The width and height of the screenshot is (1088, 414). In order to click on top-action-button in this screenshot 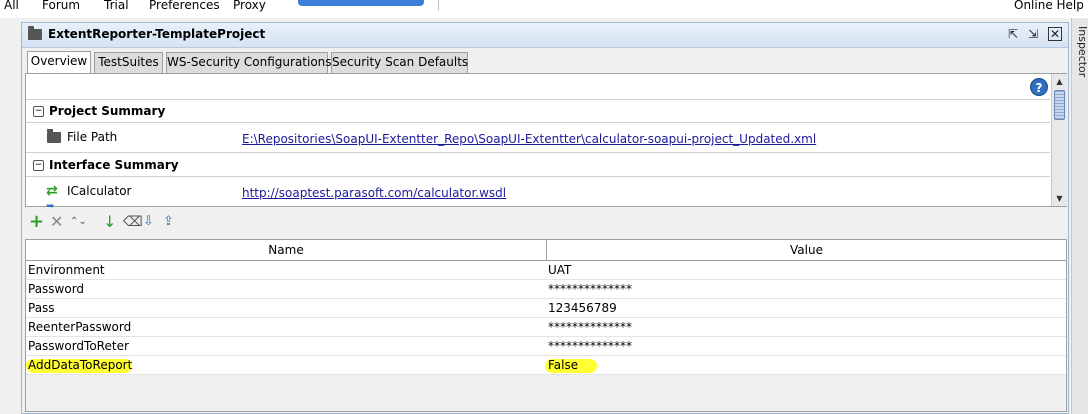, I will do `click(361, 3)`.